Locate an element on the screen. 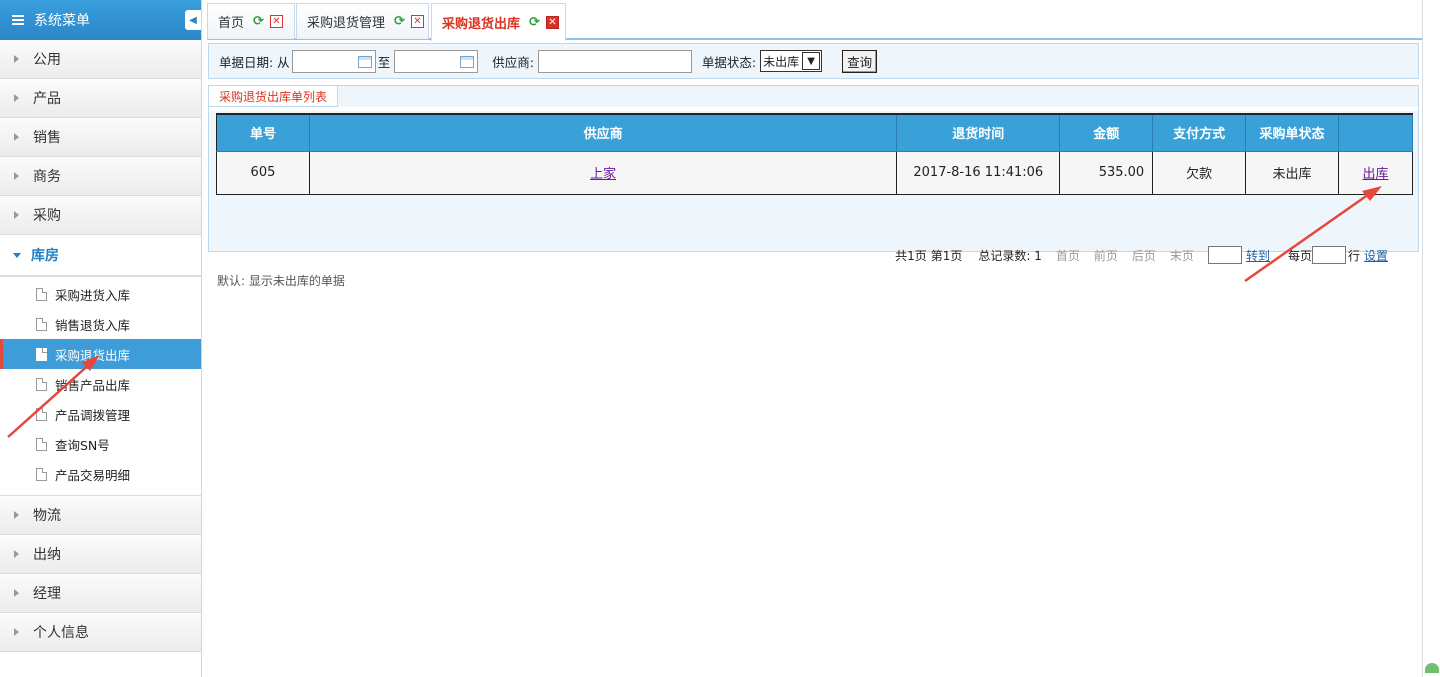 This screenshot has width=1440, height=677. goto-page-input is located at coordinates (1224, 255).